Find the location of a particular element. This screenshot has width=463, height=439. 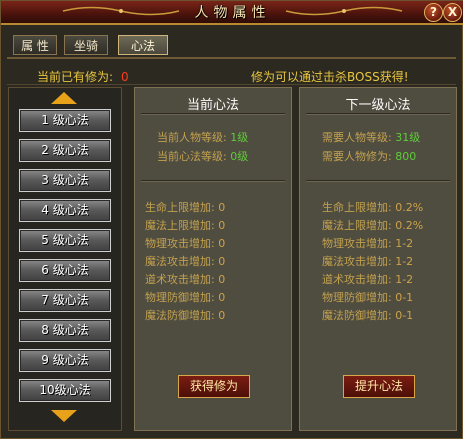

stat-row: 物理防御增加: 0 is located at coordinates (185, 297).